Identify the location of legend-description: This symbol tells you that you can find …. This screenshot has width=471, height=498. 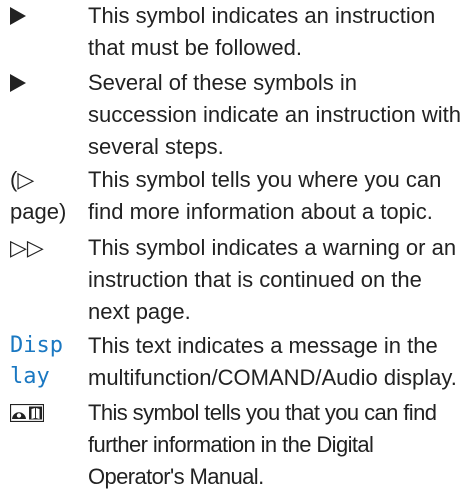
(262, 444).